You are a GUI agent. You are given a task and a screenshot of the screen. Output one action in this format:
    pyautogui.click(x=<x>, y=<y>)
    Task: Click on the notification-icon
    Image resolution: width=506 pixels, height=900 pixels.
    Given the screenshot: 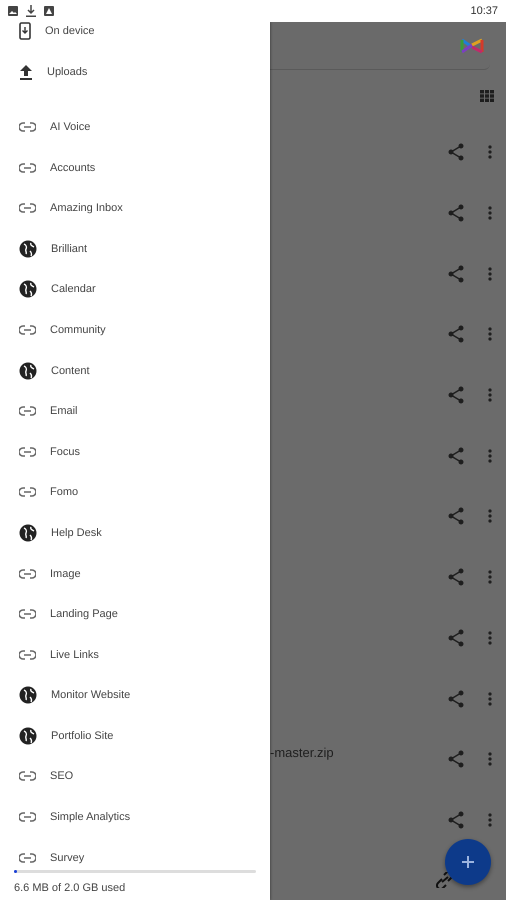 What is the action you would take?
    pyautogui.click(x=49, y=11)
    